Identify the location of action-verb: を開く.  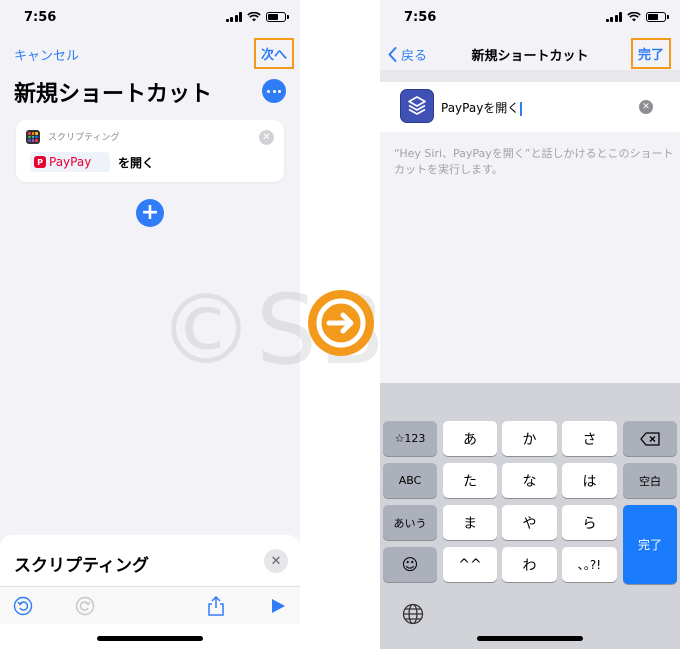
(136, 163).